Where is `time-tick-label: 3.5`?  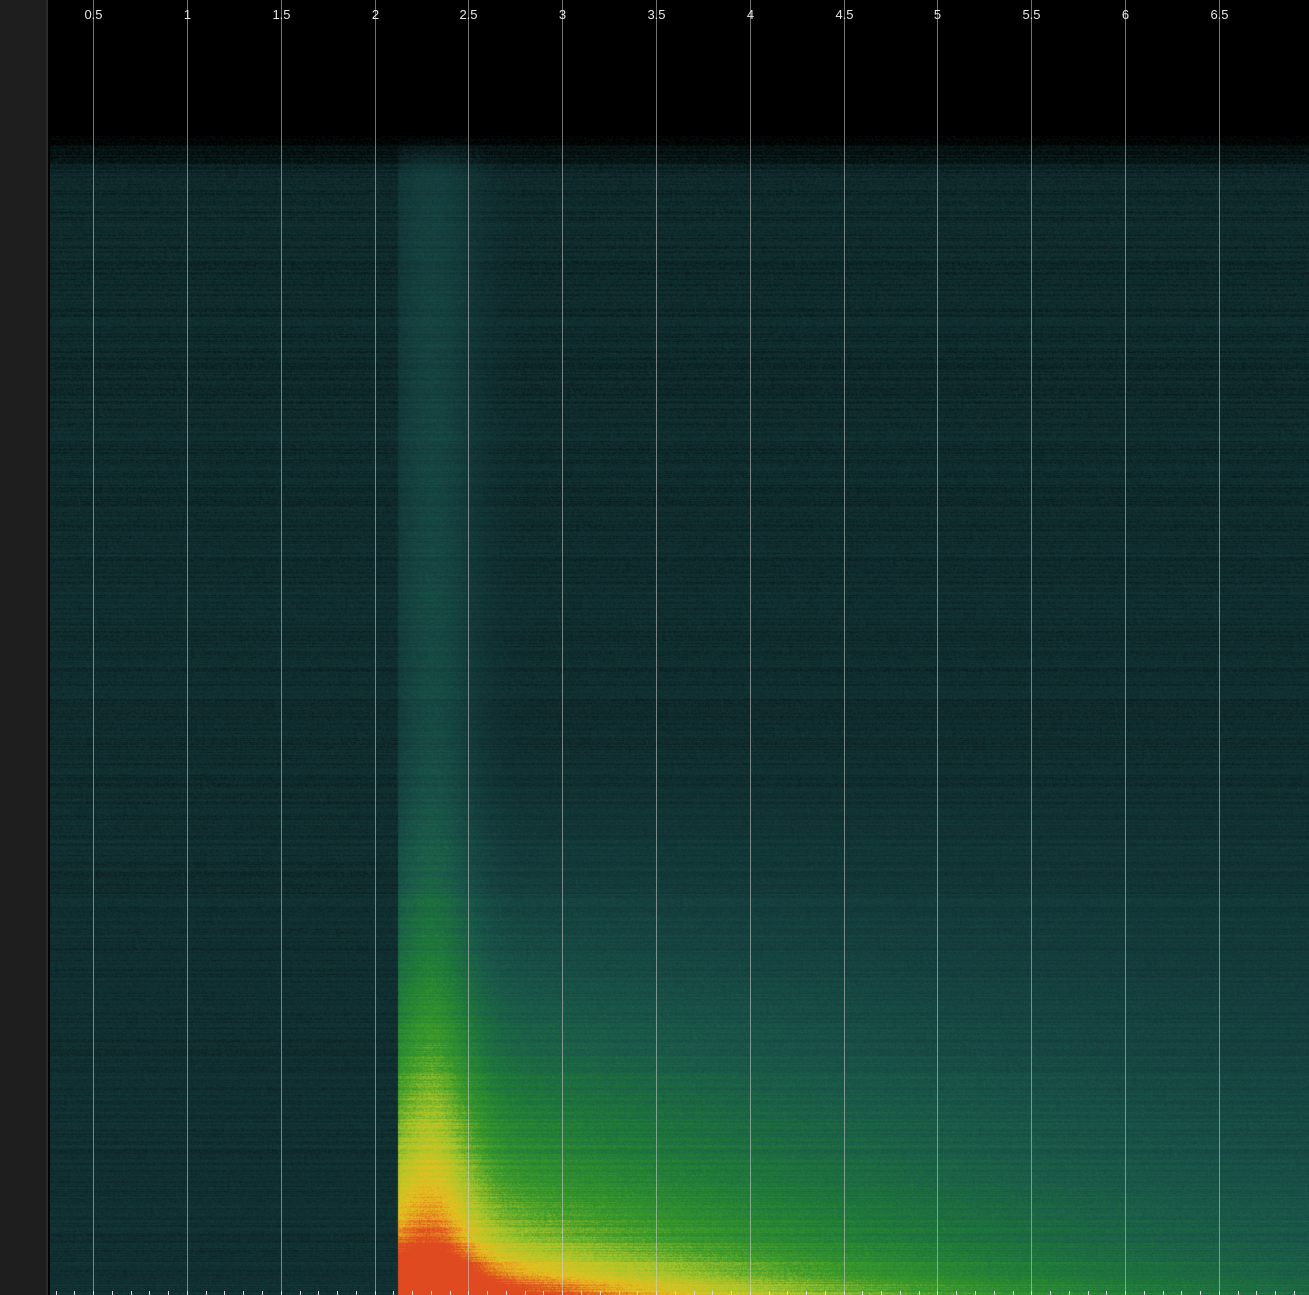 time-tick-label: 3.5 is located at coordinates (656, 14).